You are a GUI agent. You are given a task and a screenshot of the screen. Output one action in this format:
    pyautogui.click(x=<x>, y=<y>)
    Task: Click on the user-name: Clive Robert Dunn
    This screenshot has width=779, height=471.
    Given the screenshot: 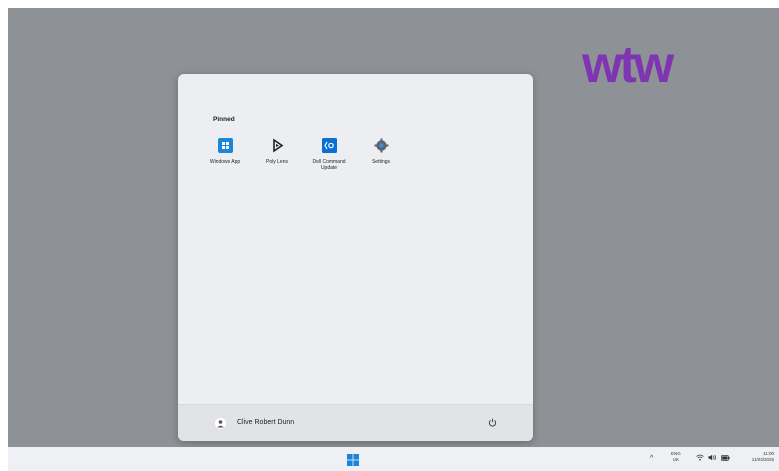 What is the action you would take?
    pyautogui.click(x=265, y=422)
    